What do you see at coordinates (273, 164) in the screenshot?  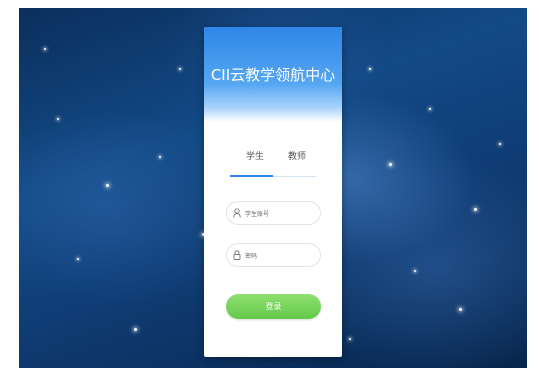 I see `role-tabs: 学生 教师` at bounding box center [273, 164].